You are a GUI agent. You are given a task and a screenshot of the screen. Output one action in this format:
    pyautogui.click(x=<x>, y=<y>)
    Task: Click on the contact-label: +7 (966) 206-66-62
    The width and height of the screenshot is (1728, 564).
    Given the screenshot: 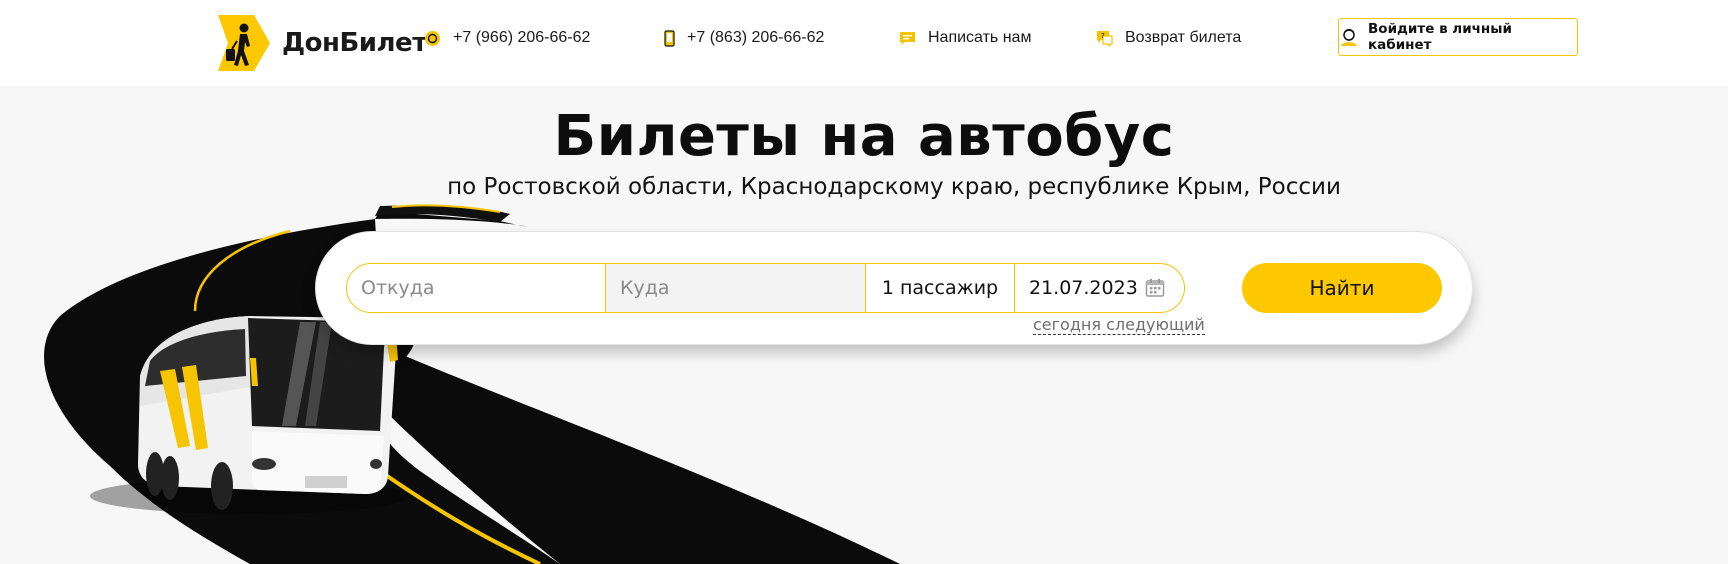 What is the action you would take?
    pyautogui.click(x=522, y=37)
    